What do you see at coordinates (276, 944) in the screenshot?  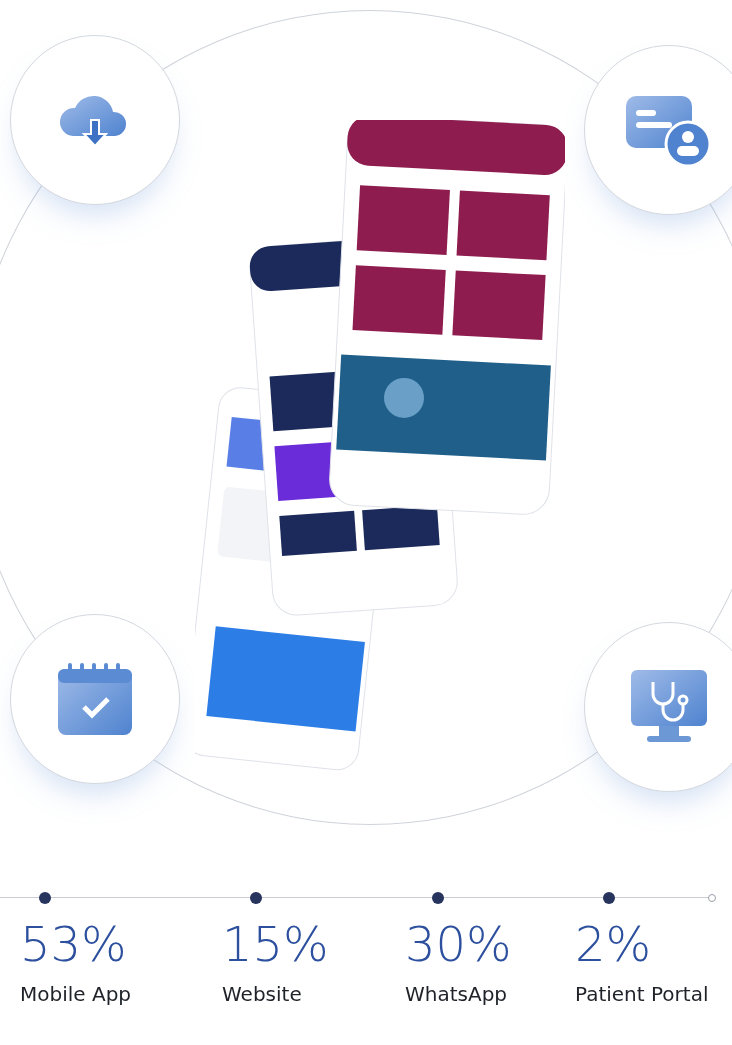 I see `stat-value: 15%` at bounding box center [276, 944].